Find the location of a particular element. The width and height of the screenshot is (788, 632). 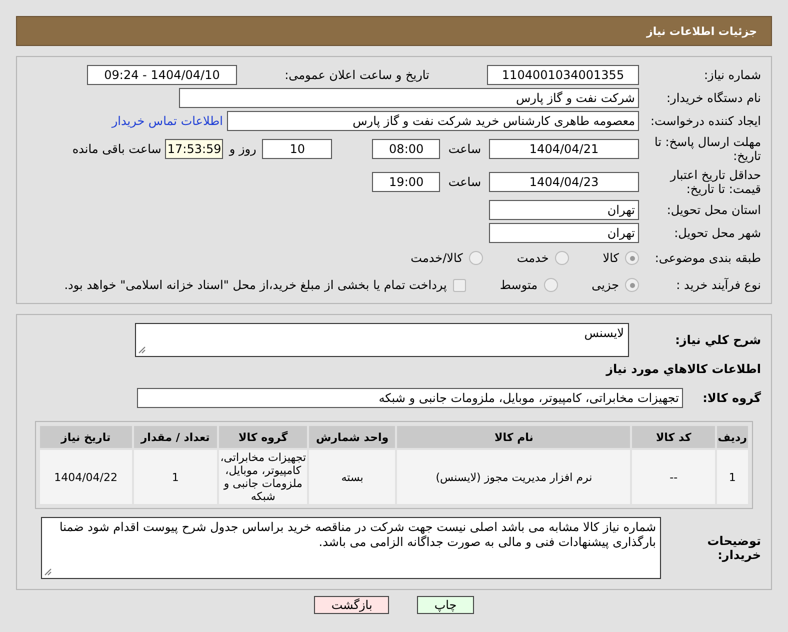

need-number-field: 1104001034001355 is located at coordinates (563, 75).